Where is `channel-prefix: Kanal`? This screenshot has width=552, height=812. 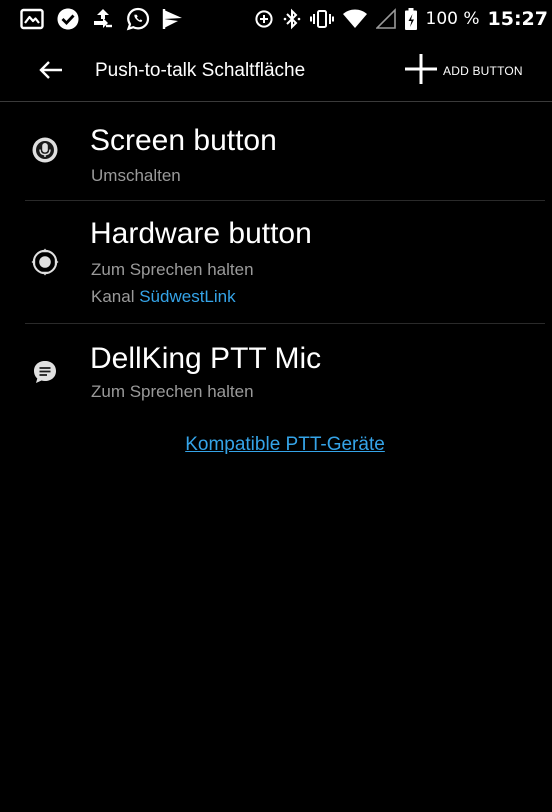 channel-prefix: Kanal is located at coordinates (113, 296).